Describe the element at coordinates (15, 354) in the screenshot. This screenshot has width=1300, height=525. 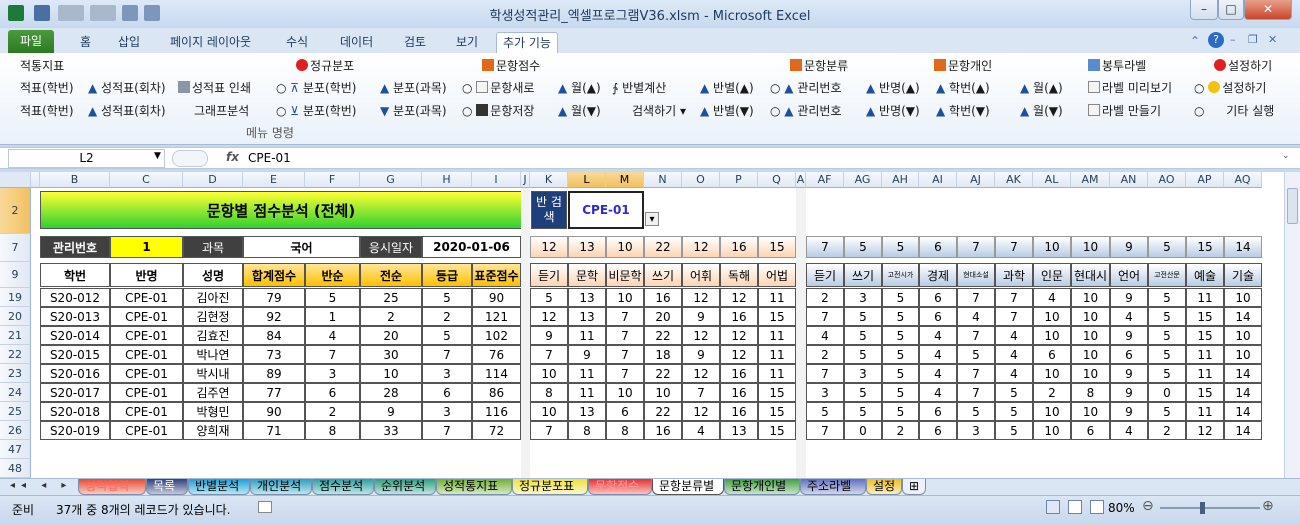
I see `row-header: 22` at that location.